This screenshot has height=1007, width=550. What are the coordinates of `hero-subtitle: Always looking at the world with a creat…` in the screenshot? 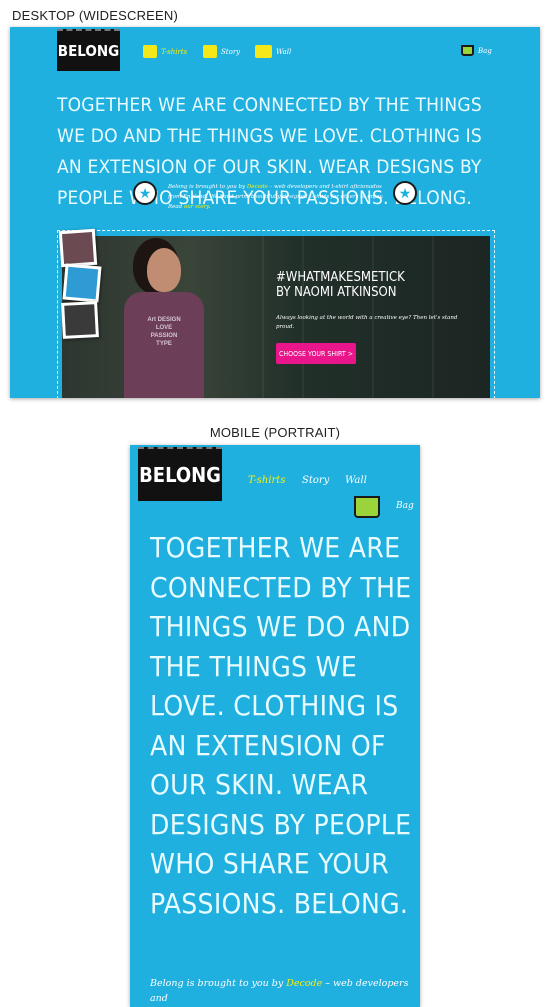 It's located at (367, 322).